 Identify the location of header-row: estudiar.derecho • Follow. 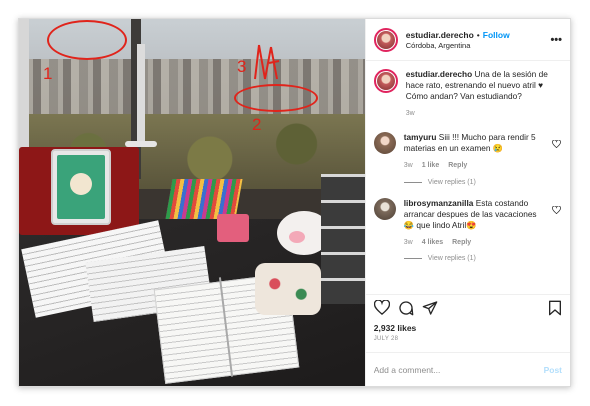
(476, 35).